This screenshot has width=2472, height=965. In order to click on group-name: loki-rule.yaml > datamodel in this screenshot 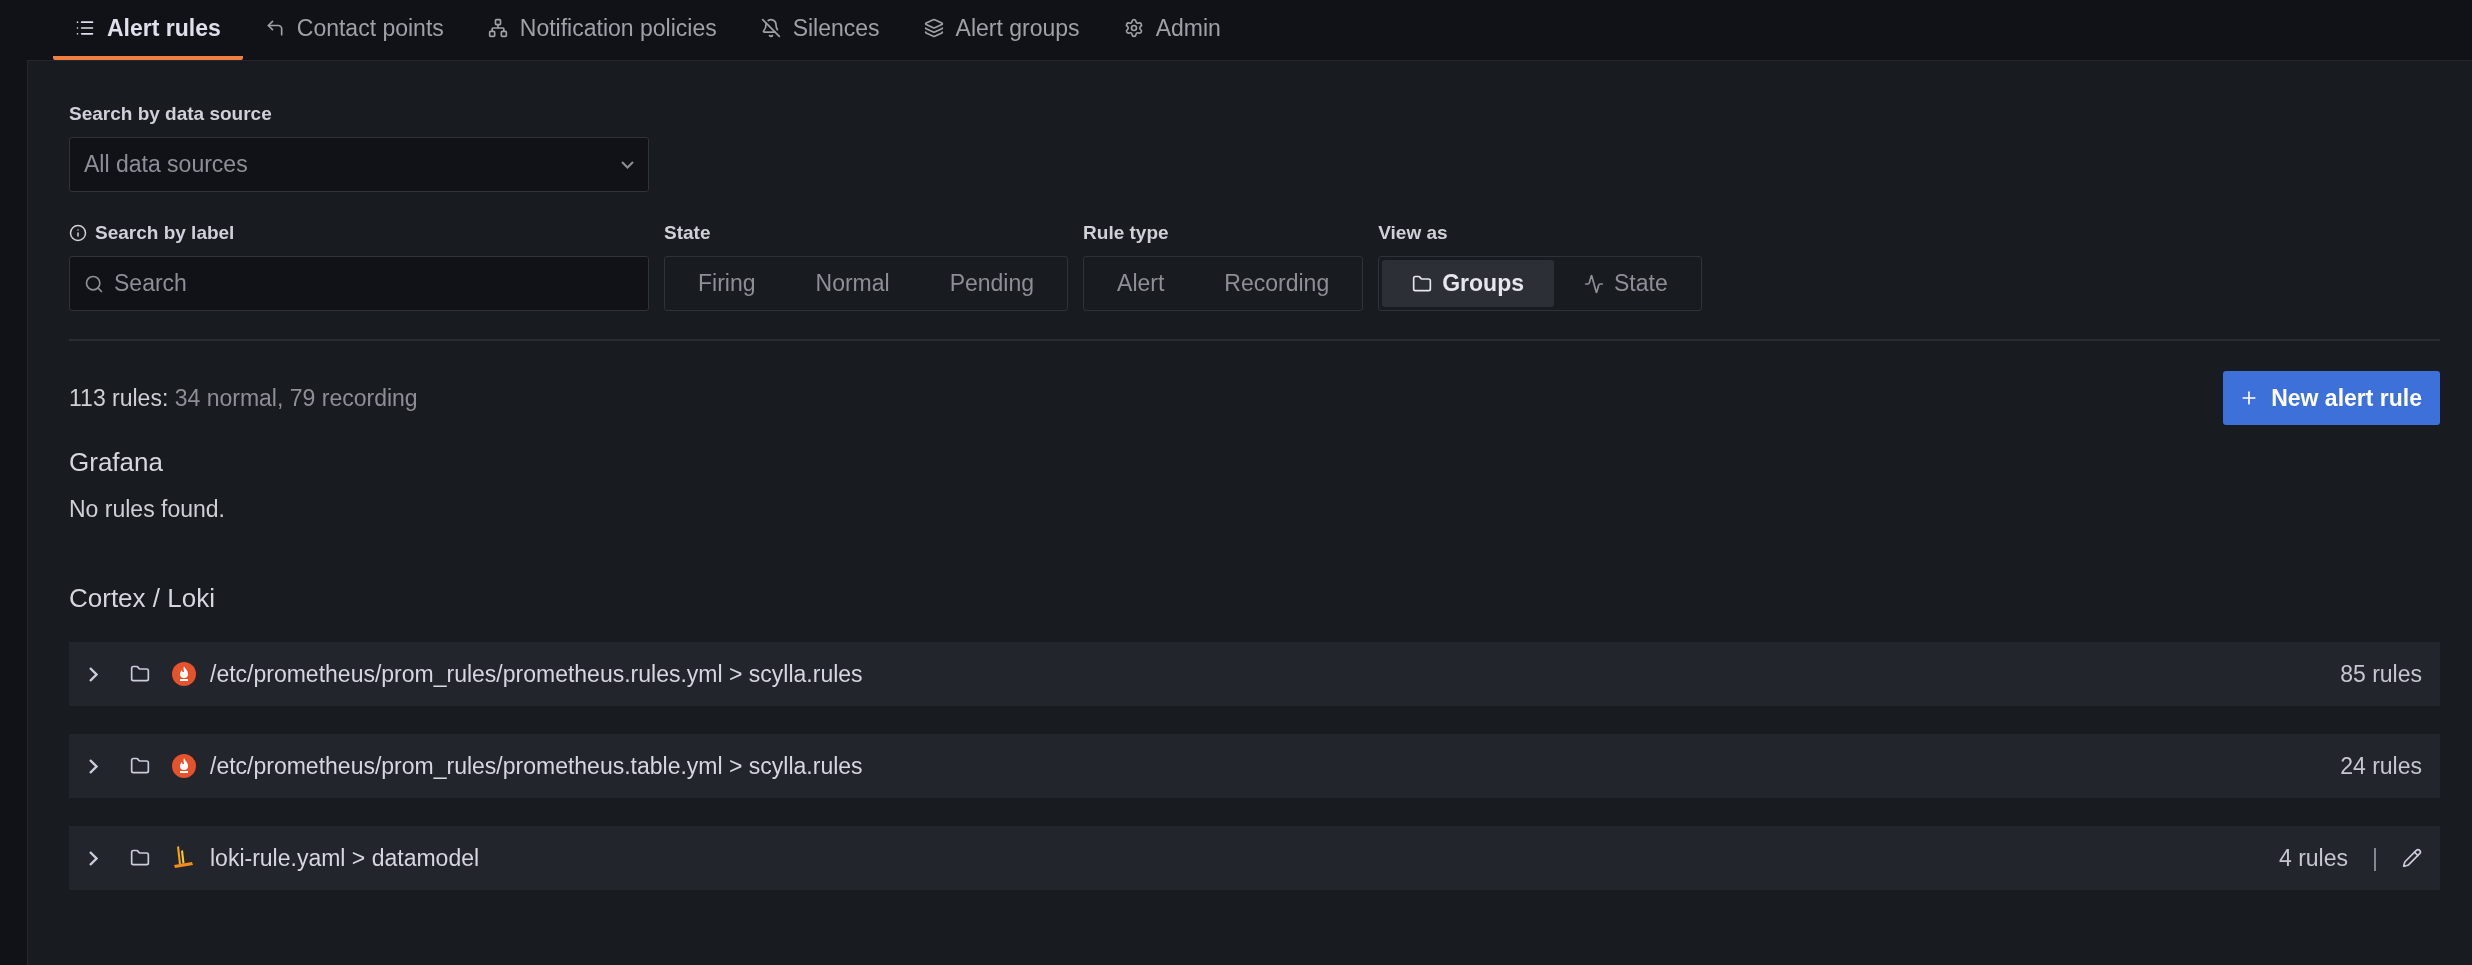, I will do `click(345, 858)`.